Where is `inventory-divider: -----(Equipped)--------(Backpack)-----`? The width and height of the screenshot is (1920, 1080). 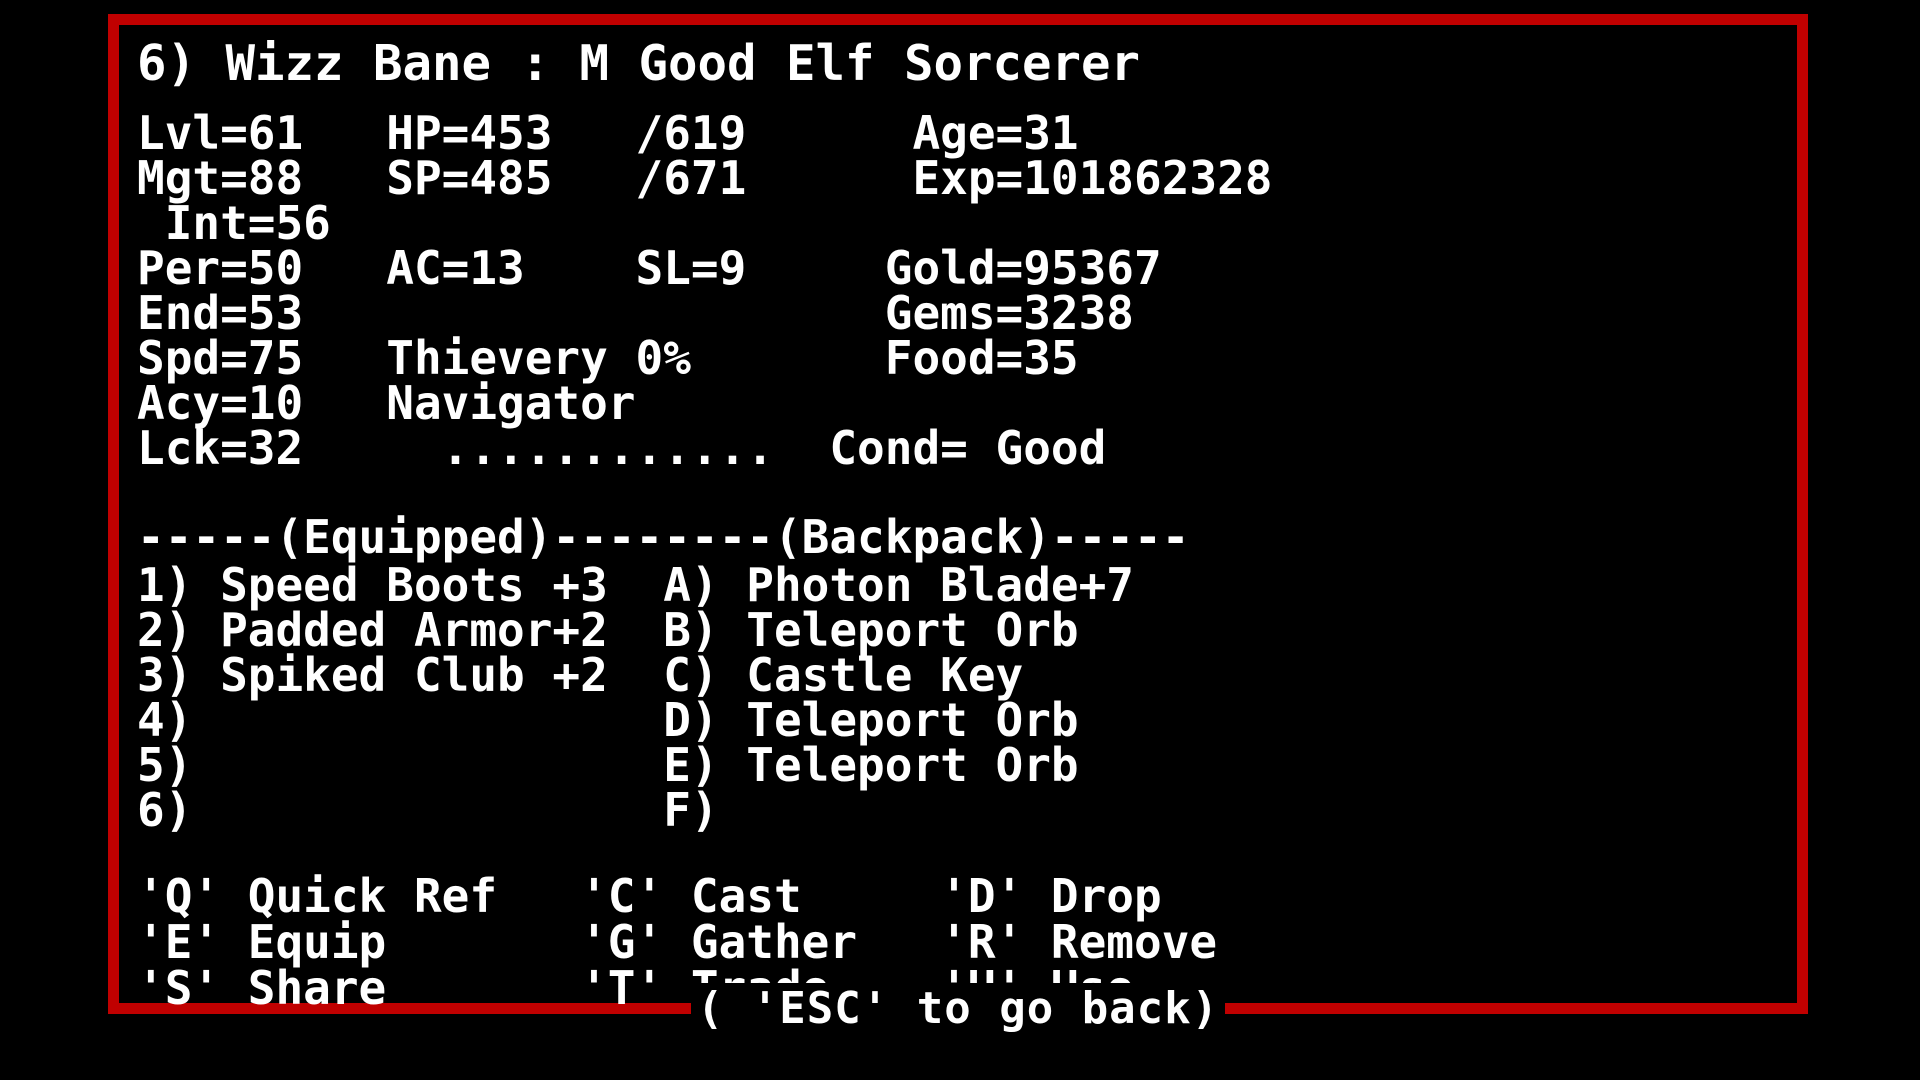
inventory-divider: -----(Equipped)--------(Backpack)----- is located at coordinates (663, 537).